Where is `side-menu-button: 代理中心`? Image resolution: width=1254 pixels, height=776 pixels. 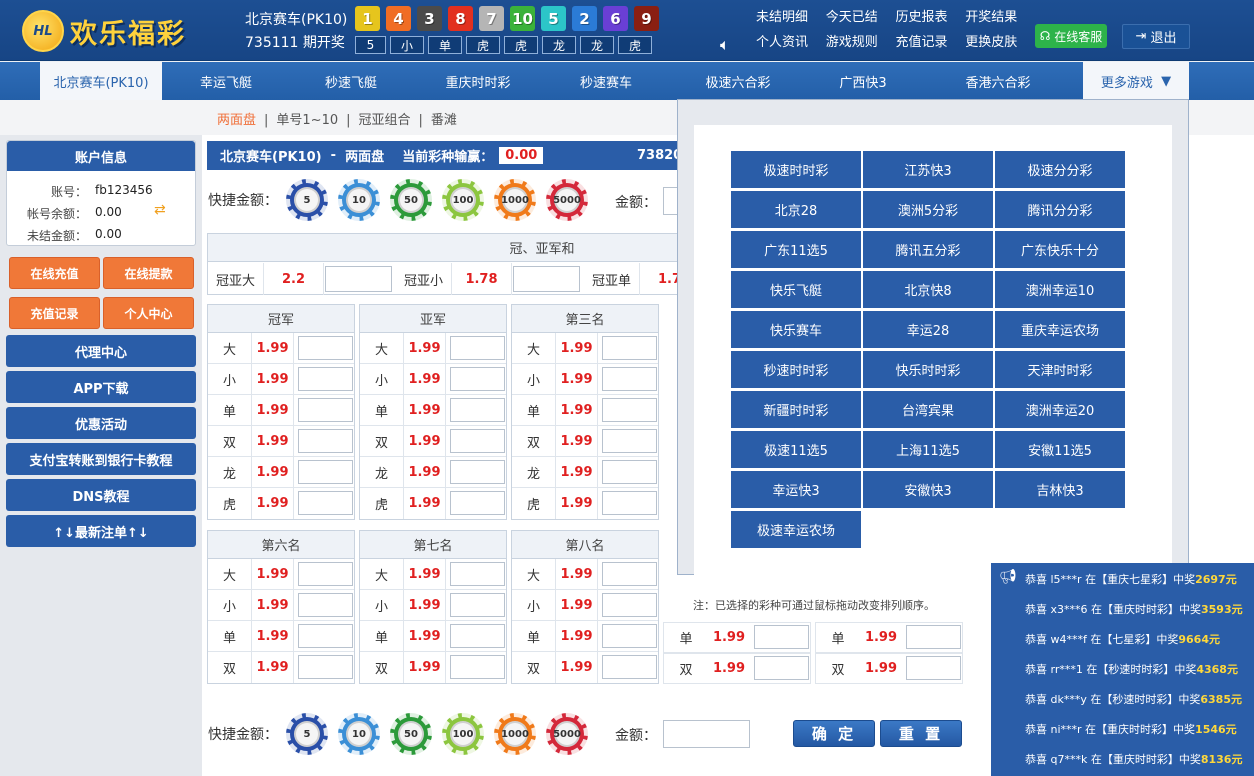
side-menu-button: 代理中心 is located at coordinates (101, 351).